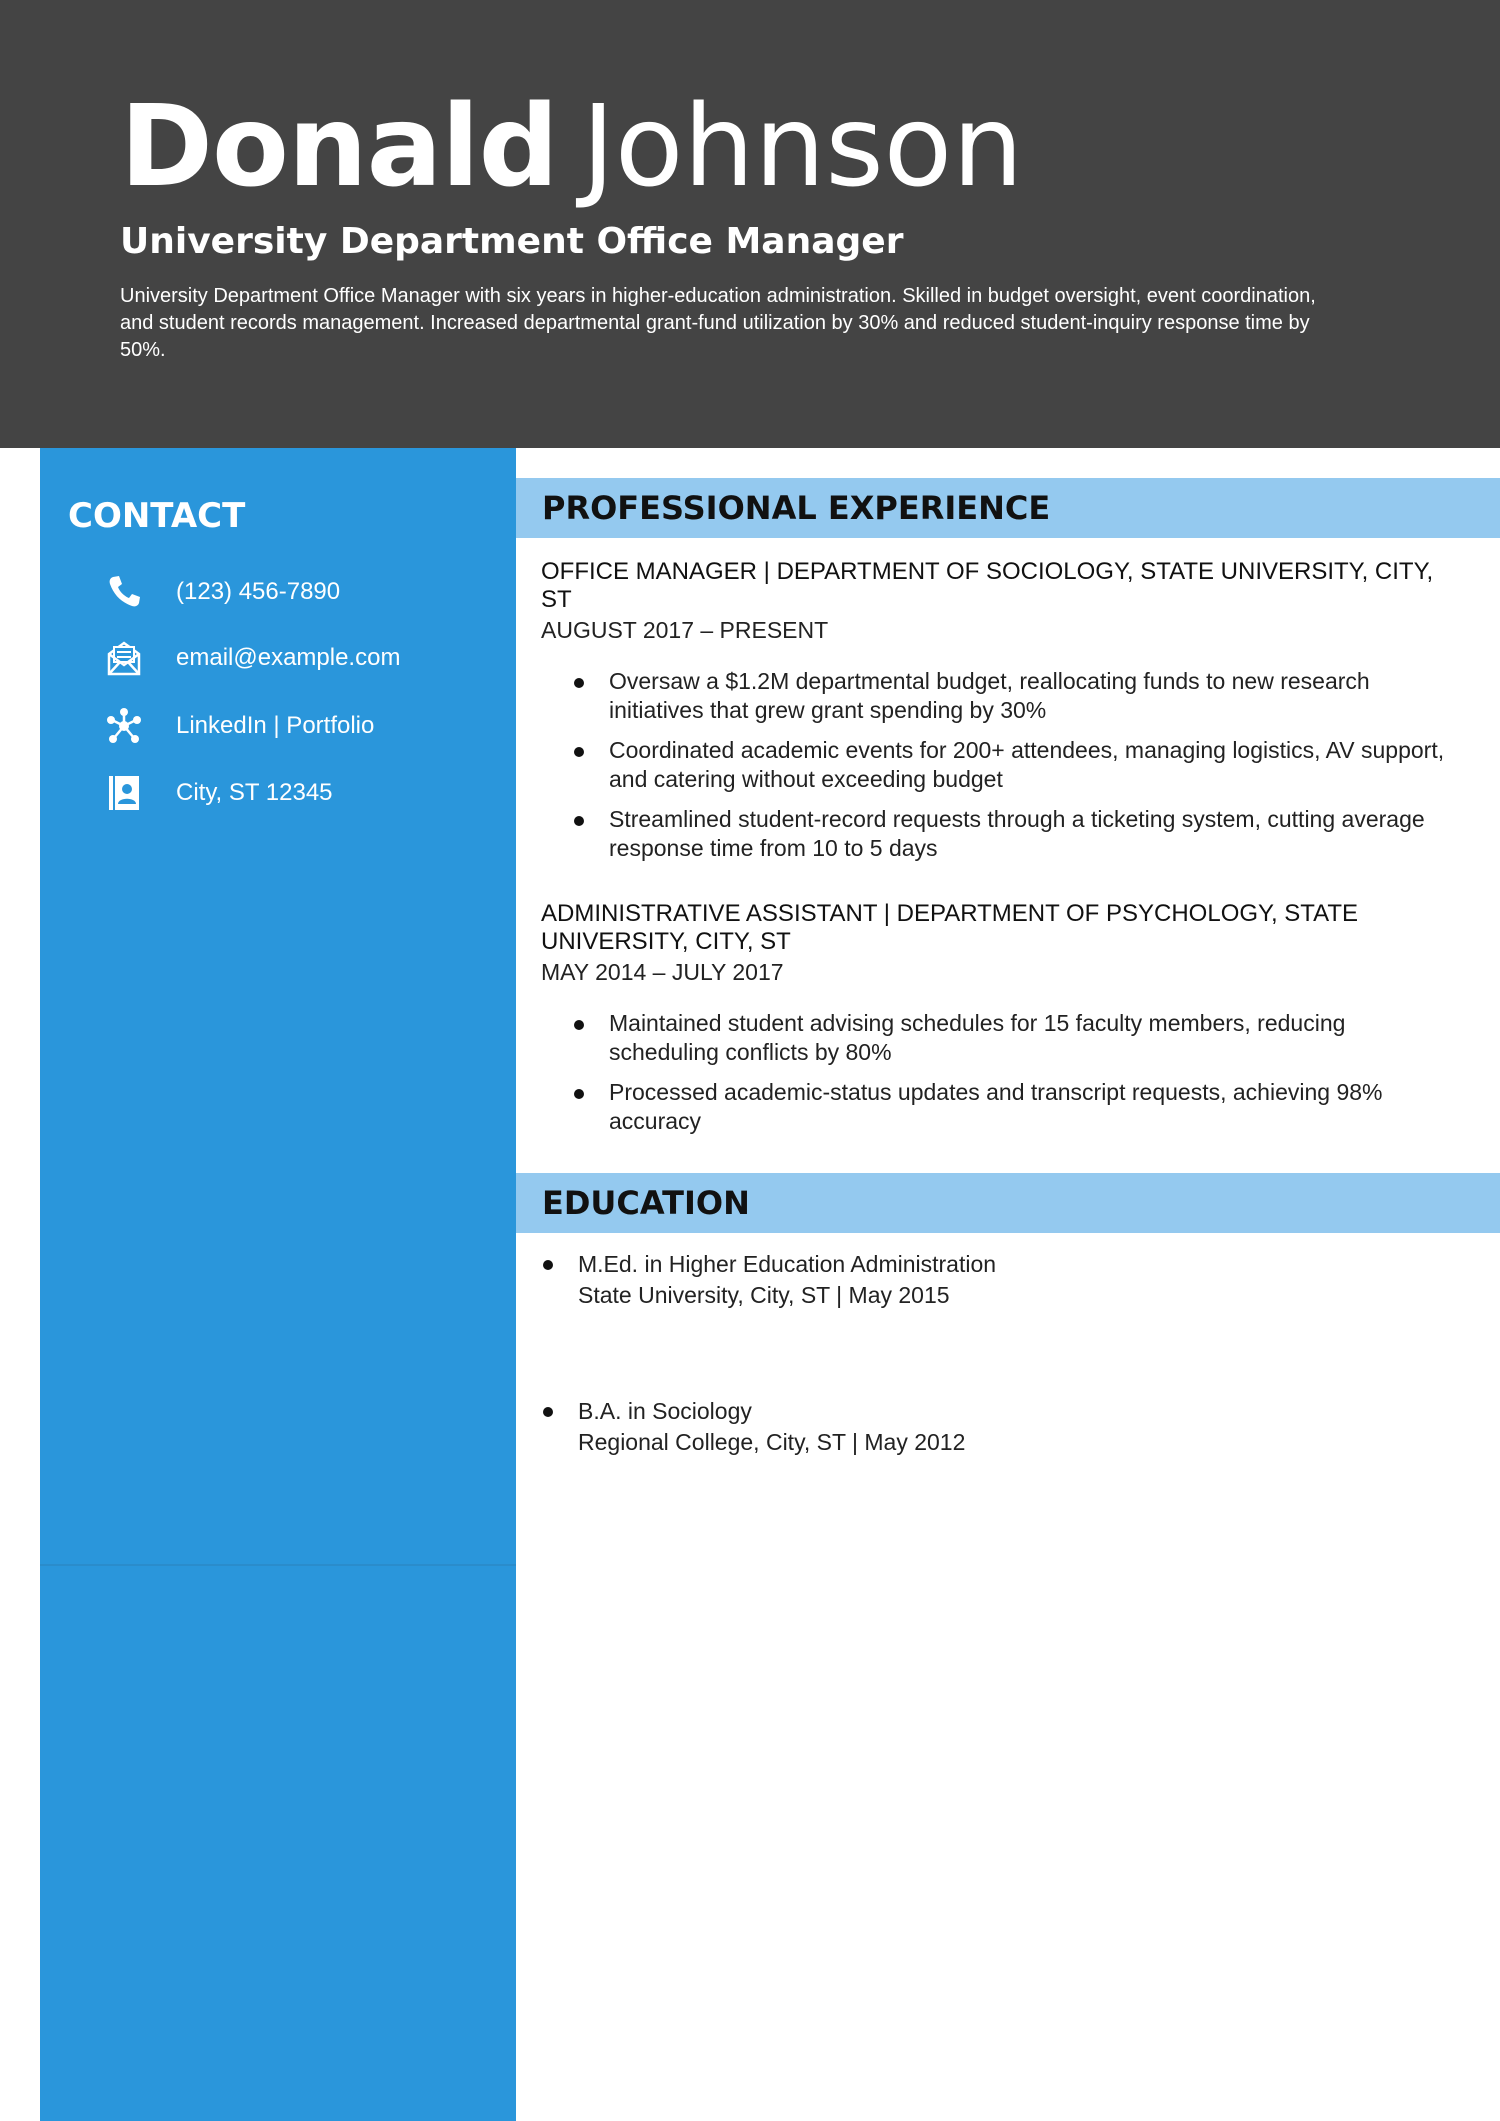  Describe the element at coordinates (275, 726) in the screenshot. I see `linkedin-portfolio-link: LinkedIn | Portfolio` at that location.